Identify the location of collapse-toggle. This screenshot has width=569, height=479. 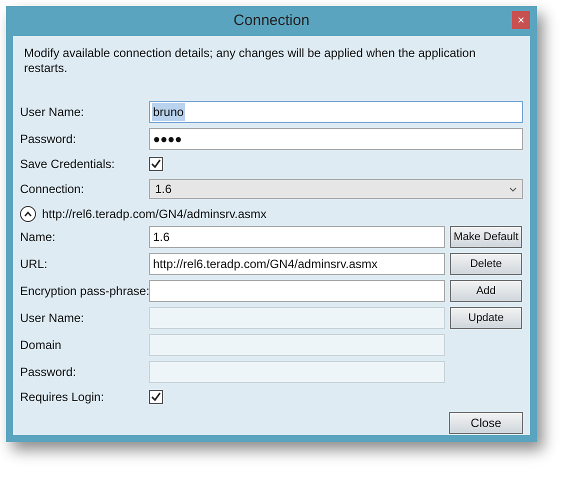
(28, 214).